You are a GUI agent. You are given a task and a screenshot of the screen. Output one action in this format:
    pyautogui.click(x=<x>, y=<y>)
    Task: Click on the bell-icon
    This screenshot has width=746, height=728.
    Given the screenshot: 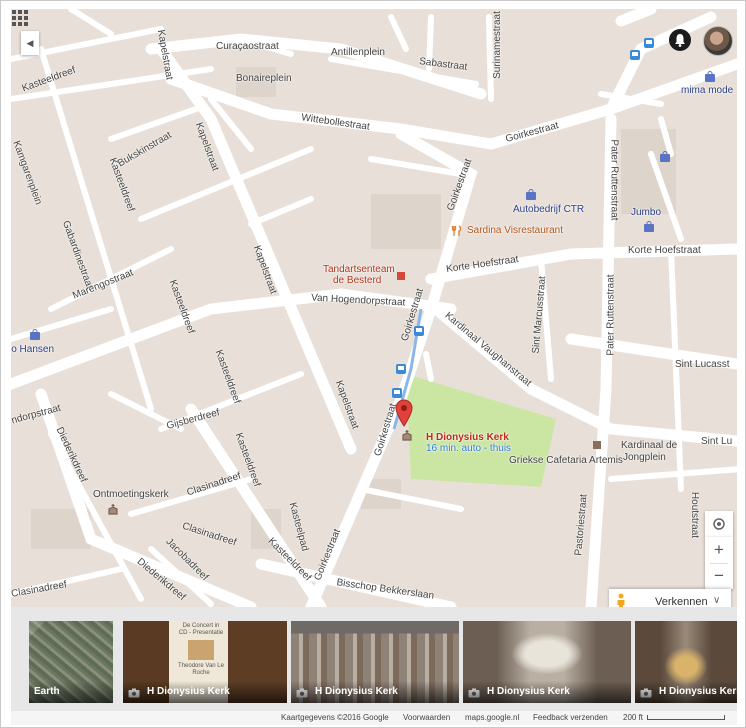 What is the action you would take?
    pyautogui.click(x=680, y=40)
    